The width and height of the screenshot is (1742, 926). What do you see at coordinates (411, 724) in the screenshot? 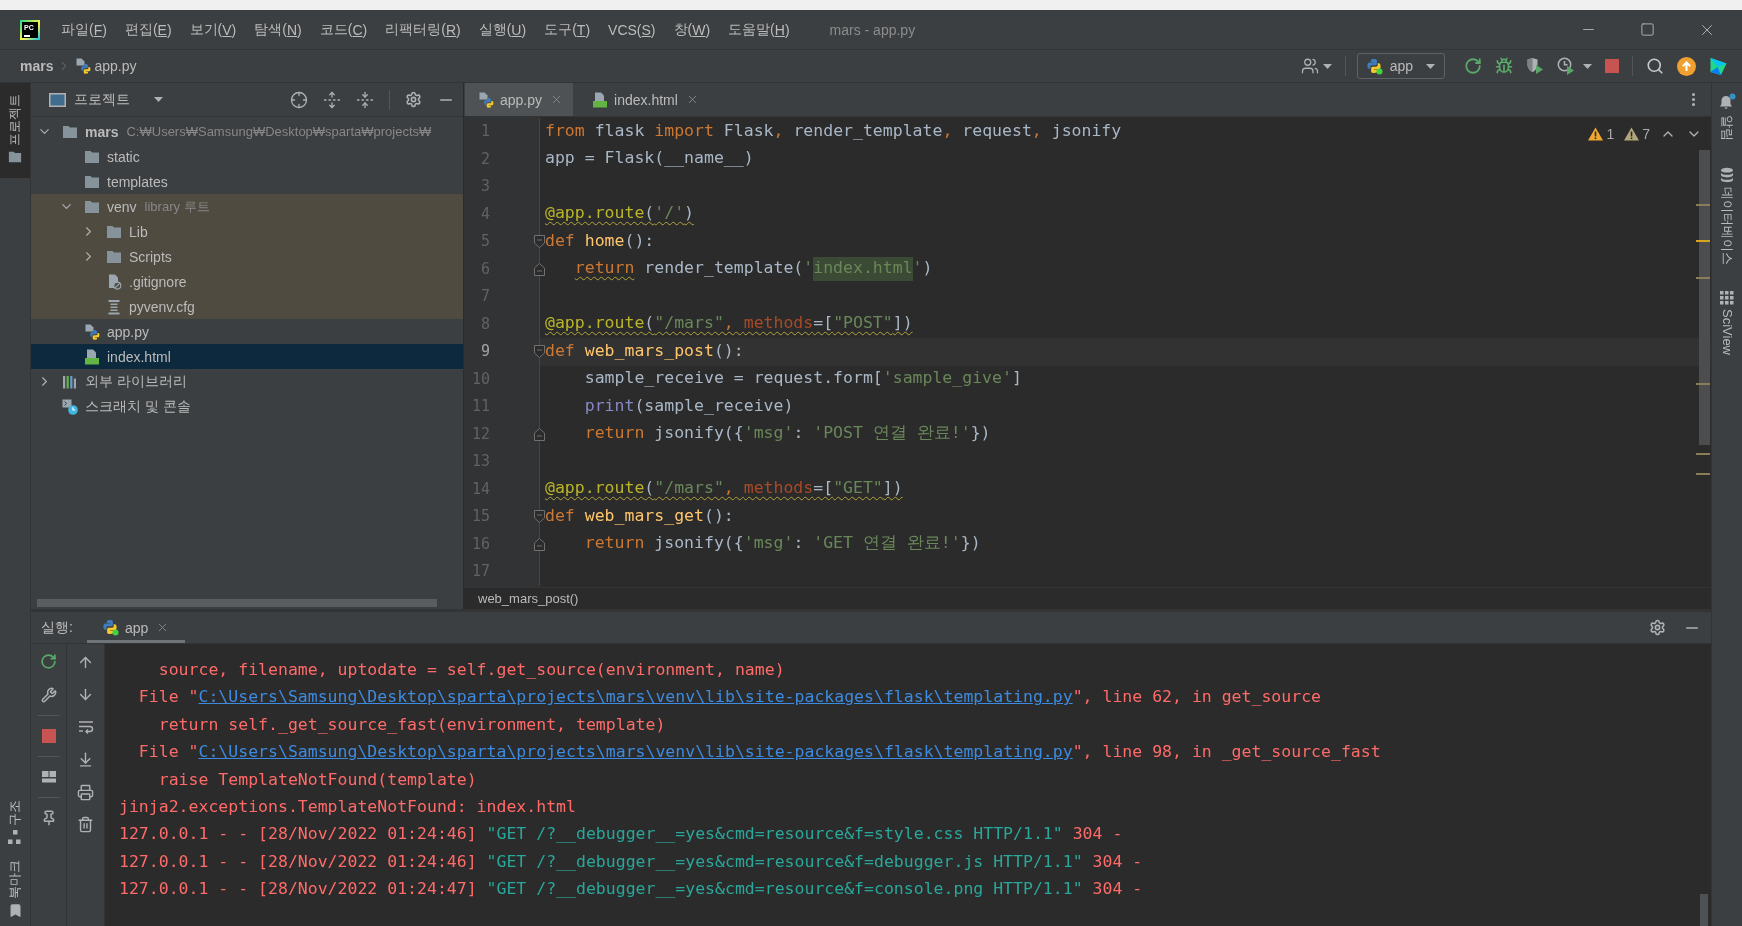
I see `console-line: return self._get_source_fast(environment, template)` at bounding box center [411, 724].